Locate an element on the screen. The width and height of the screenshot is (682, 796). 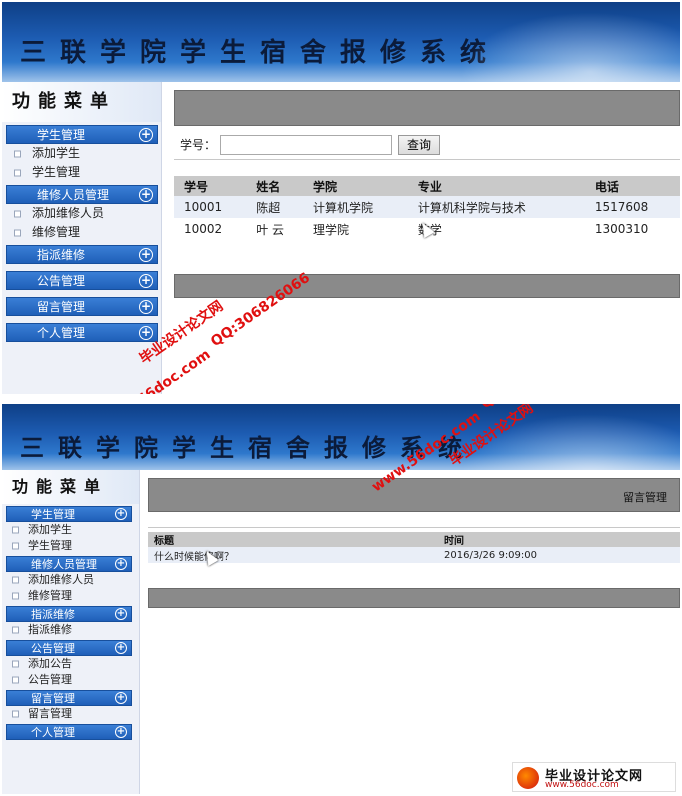
table-cell: 10001 is located at coordinates (210, 207).